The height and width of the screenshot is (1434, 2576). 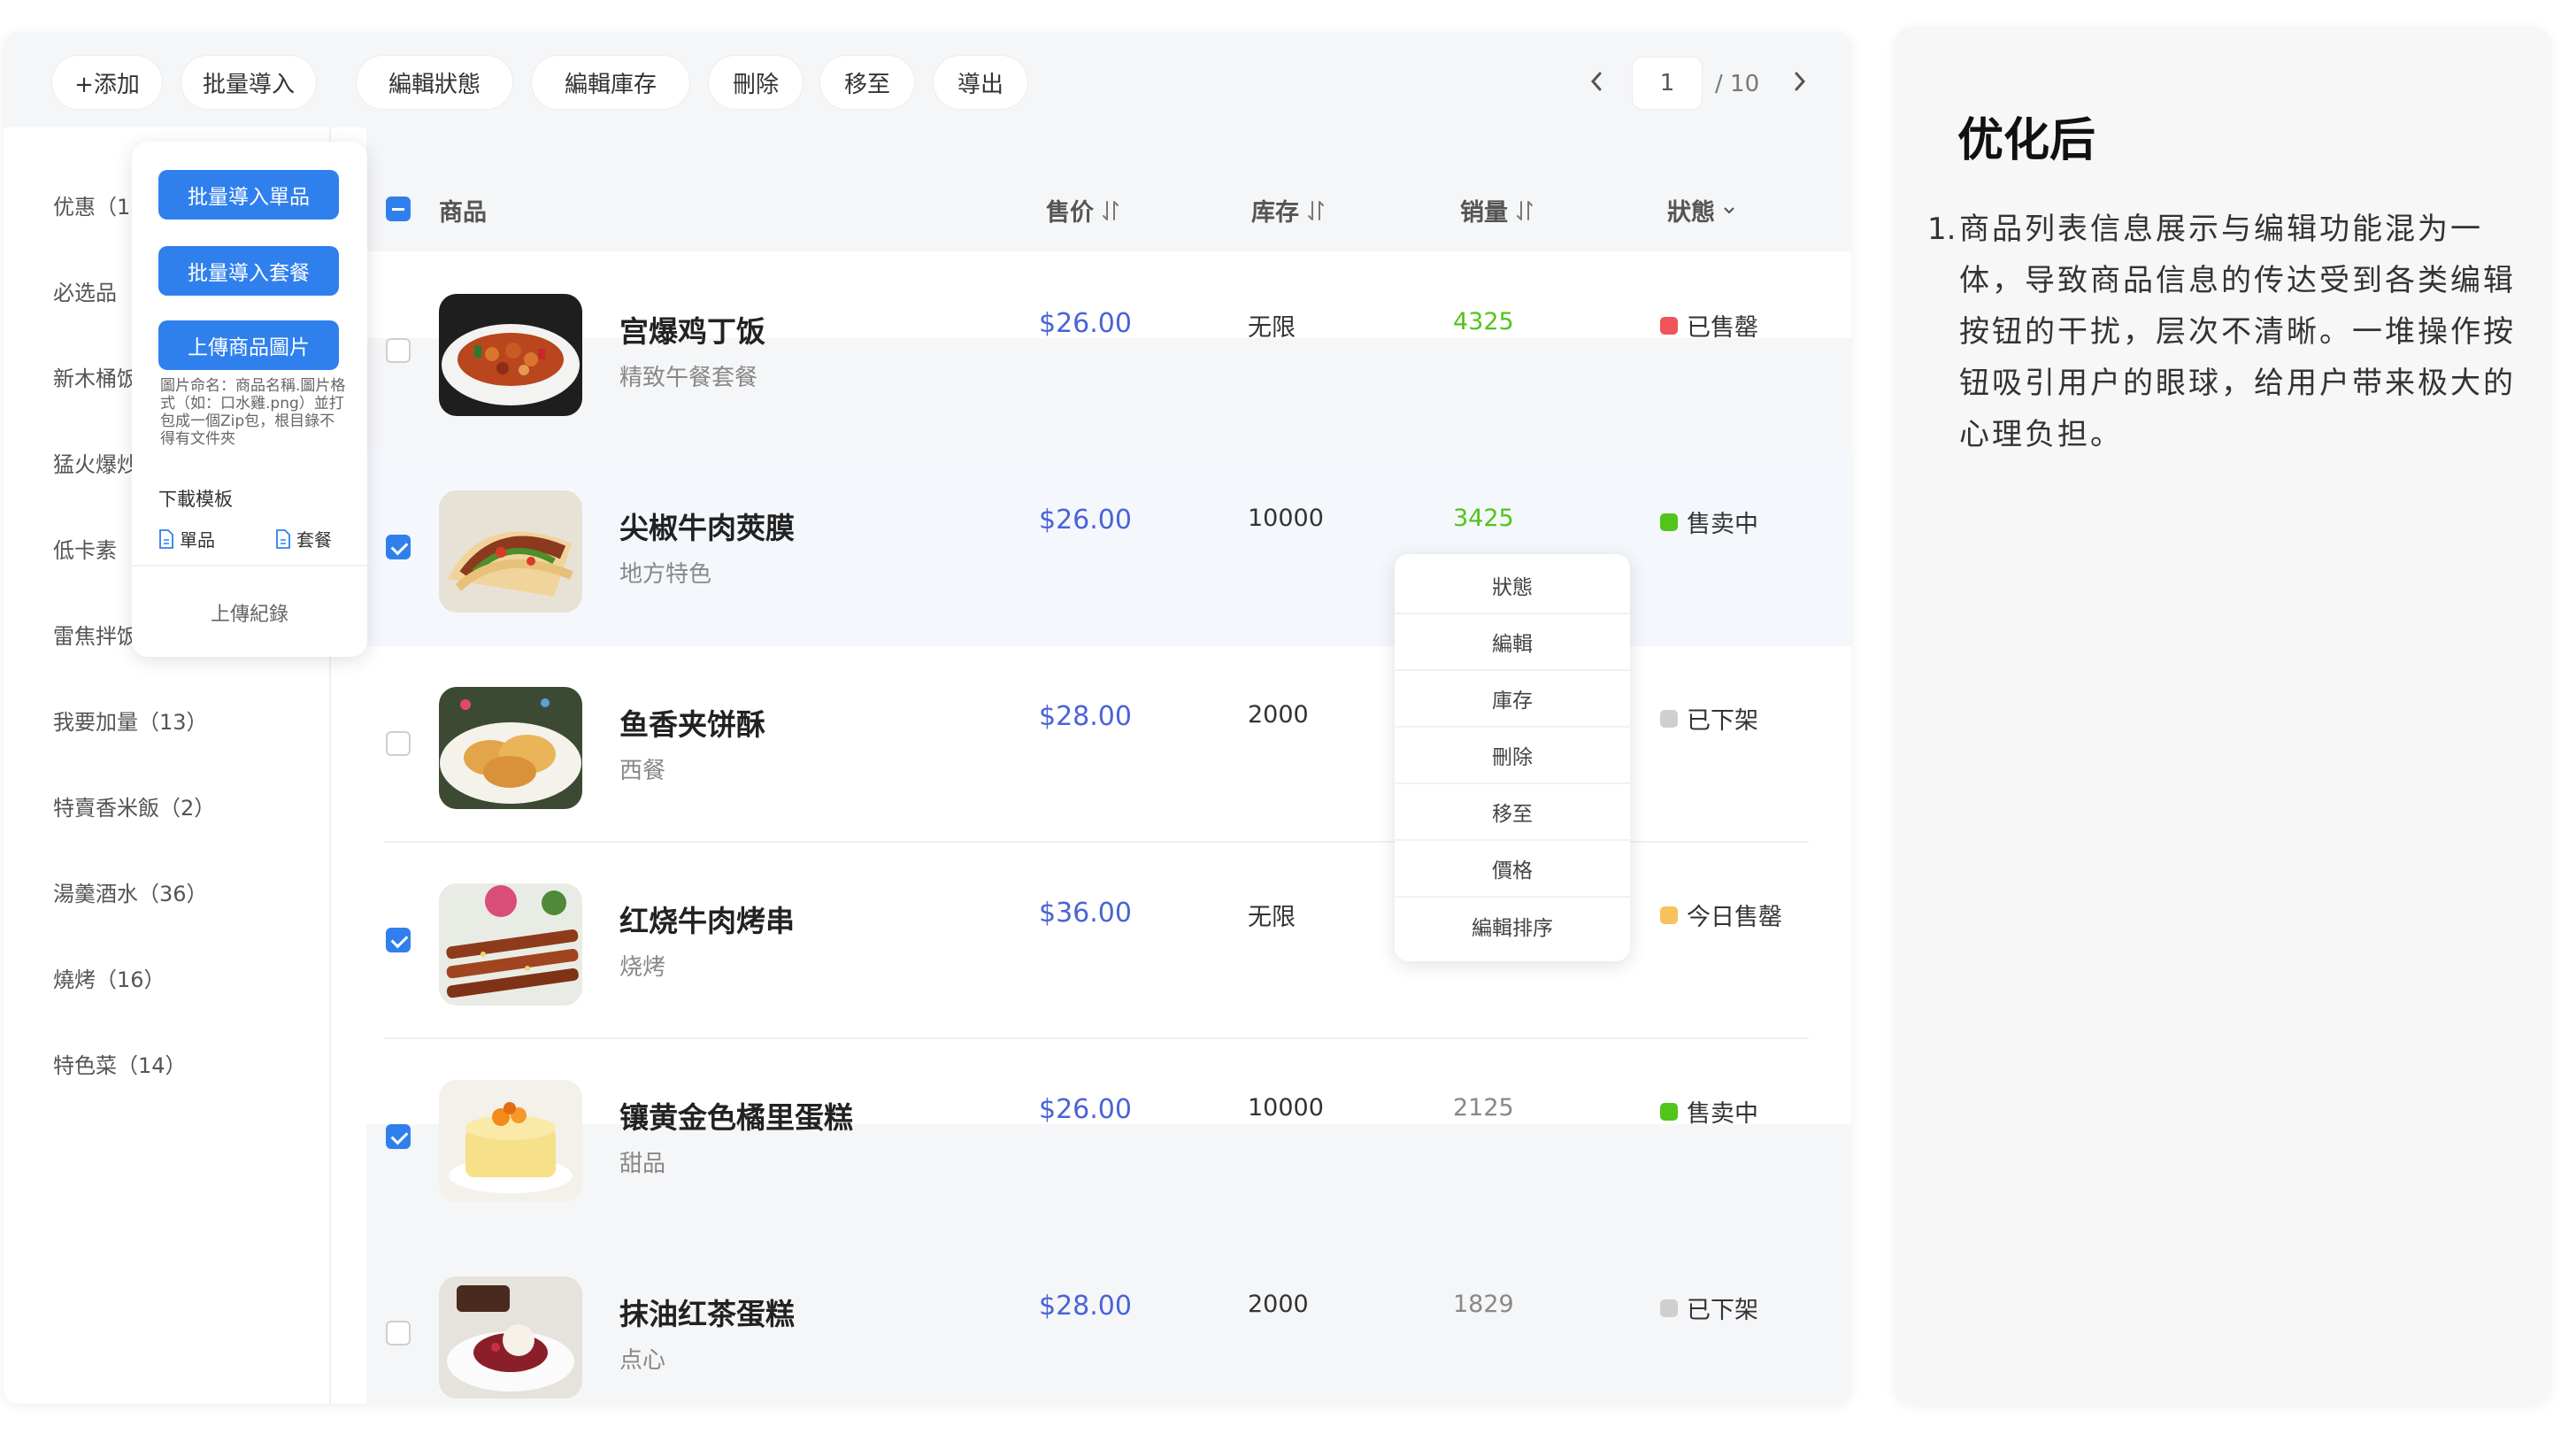 I want to click on product-name: 红烧牛肉烤串, so click(x=707, y=921).